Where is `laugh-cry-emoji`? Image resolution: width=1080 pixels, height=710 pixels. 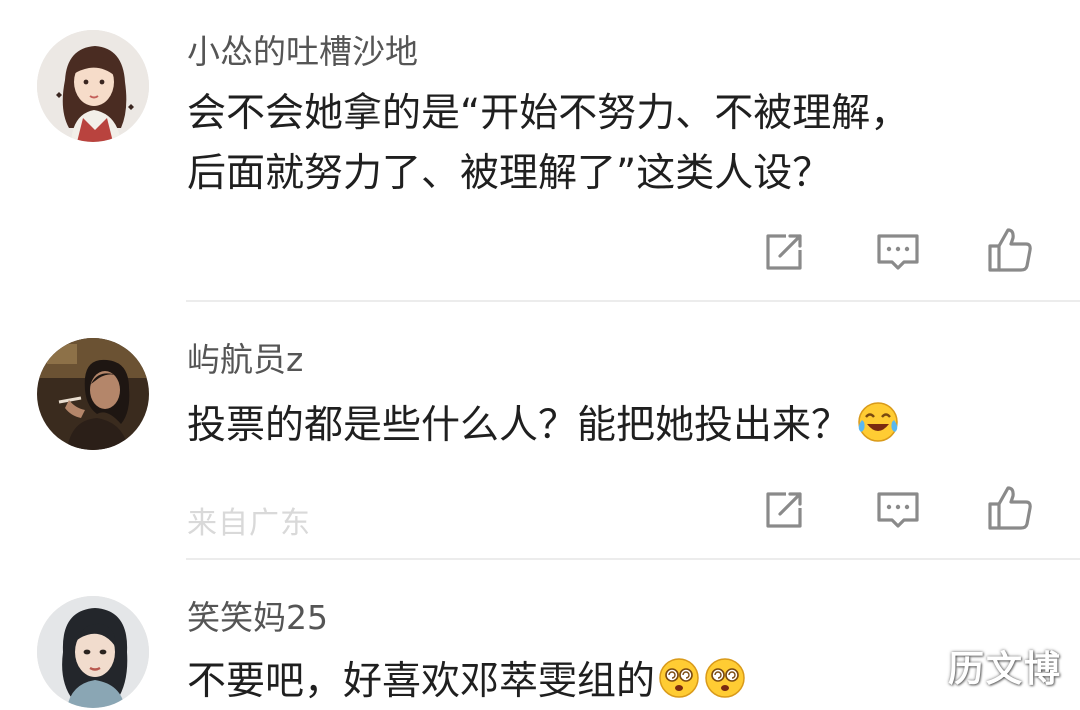
laugh-cry-emoji is located at coordinates (878, 422).